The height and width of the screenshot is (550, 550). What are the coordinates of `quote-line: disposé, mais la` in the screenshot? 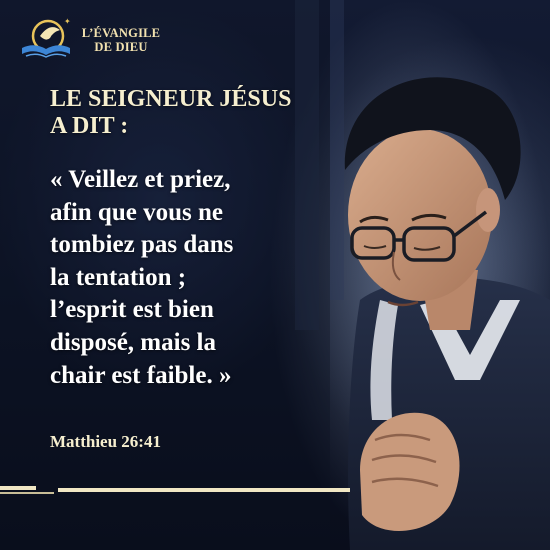 It's located at (133, 342).